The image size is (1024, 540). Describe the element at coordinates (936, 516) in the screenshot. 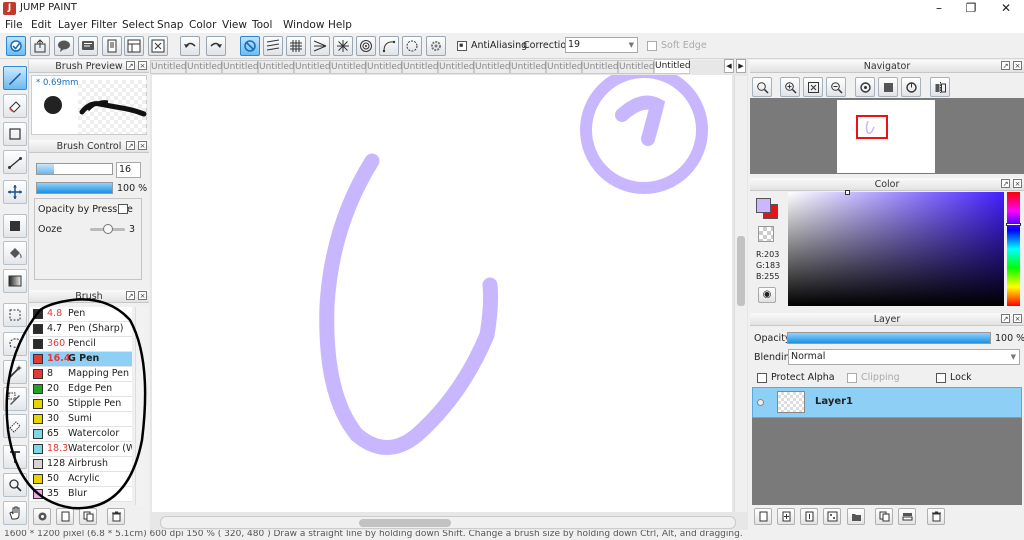

I see `delete-layer-icon` at that location.